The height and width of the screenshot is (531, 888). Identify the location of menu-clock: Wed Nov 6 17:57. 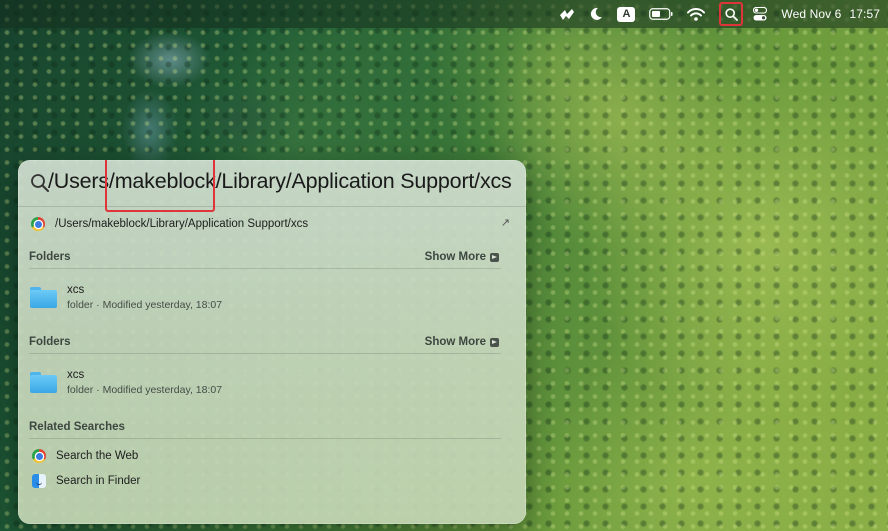
(830, 14).